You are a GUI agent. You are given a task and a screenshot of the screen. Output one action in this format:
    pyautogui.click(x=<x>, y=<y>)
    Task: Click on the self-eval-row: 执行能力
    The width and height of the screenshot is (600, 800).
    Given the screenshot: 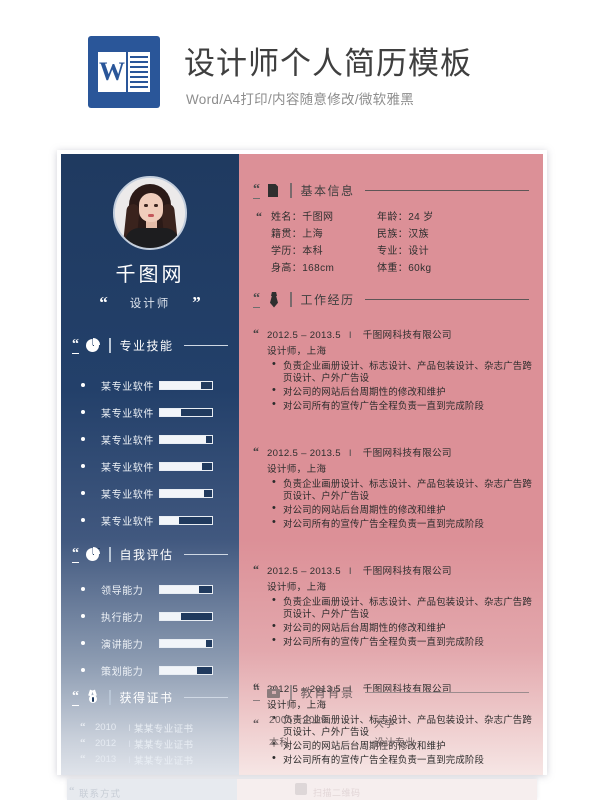 What is the action you would take?
    pyautogui.click(x=151, y=616)
    